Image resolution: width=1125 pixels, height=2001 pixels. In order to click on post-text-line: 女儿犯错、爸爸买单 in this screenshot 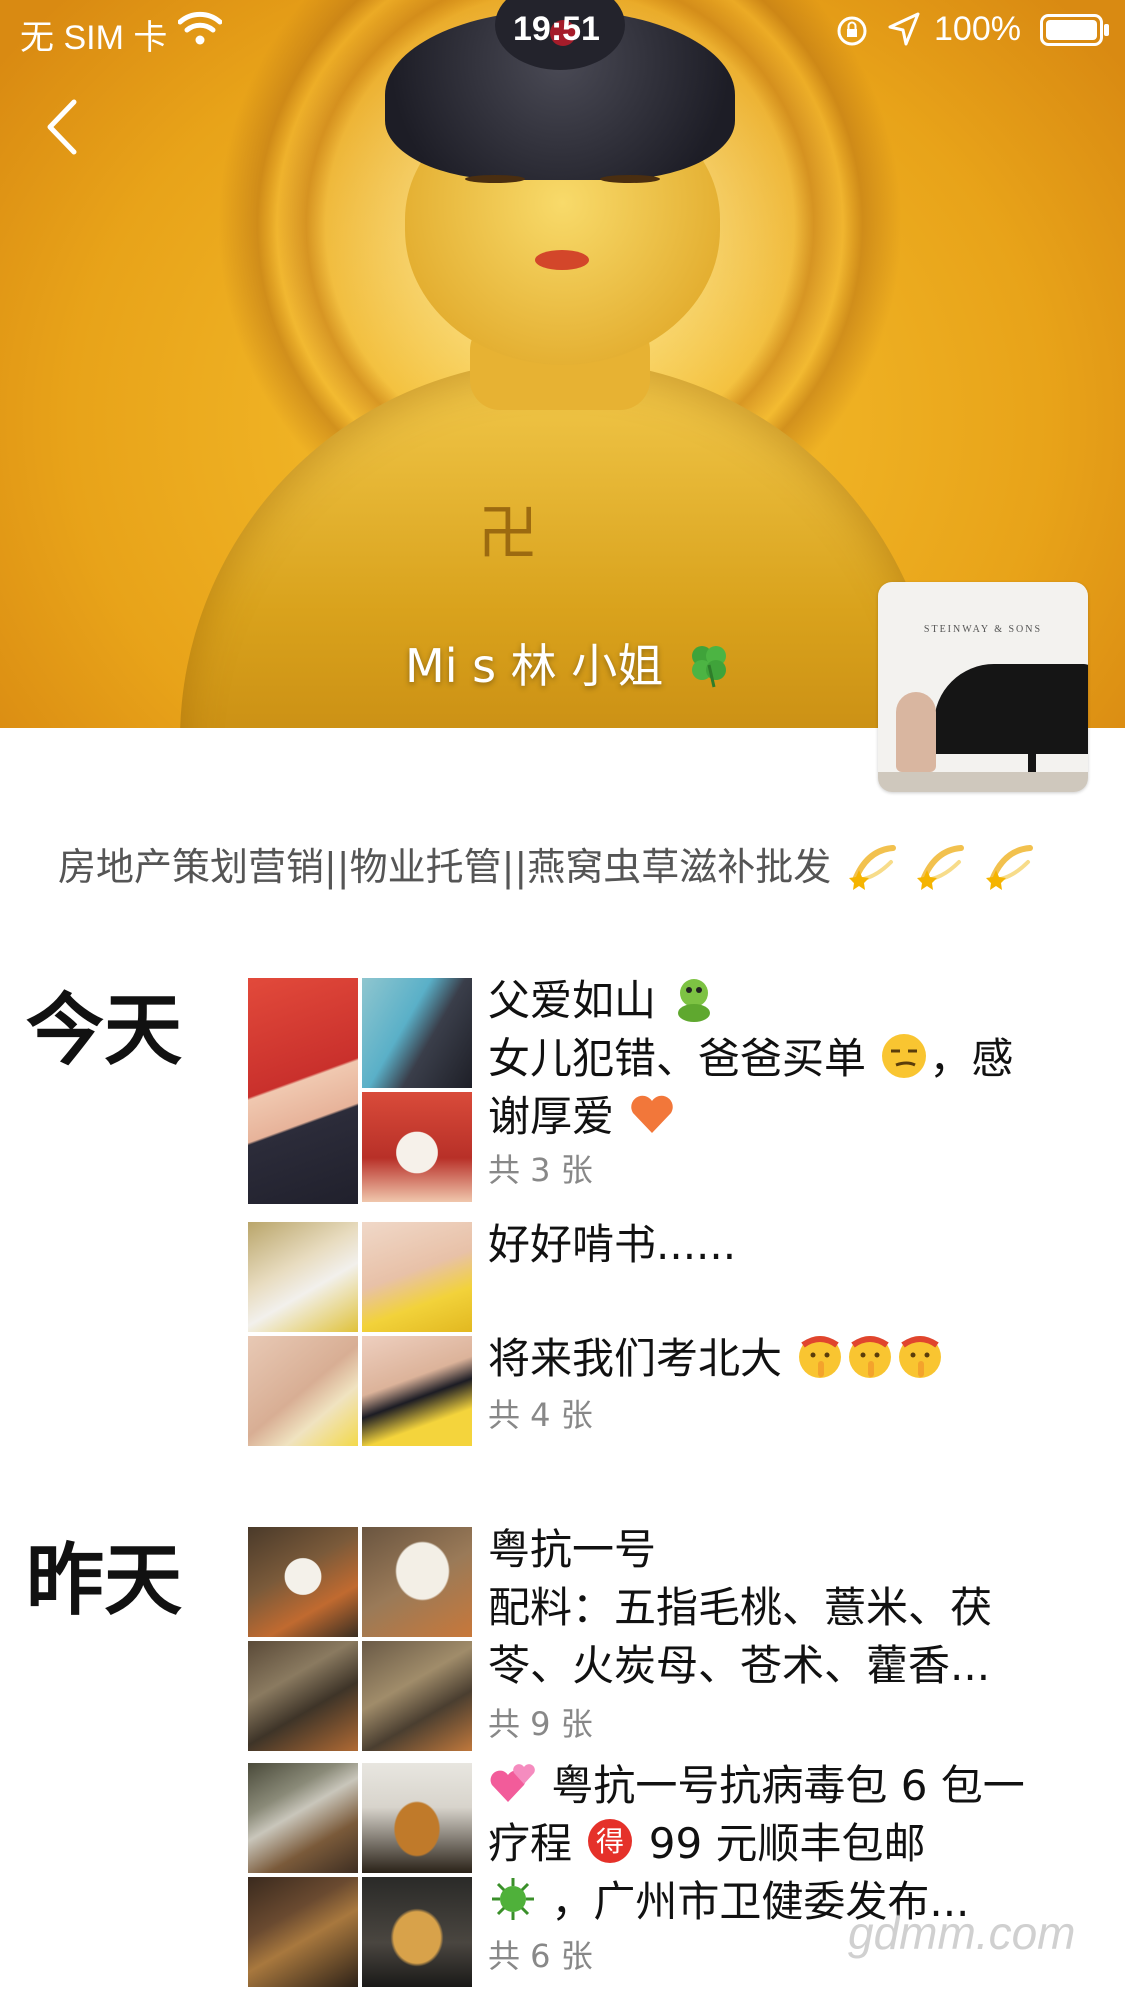, I will do `click(677, 1058)`.